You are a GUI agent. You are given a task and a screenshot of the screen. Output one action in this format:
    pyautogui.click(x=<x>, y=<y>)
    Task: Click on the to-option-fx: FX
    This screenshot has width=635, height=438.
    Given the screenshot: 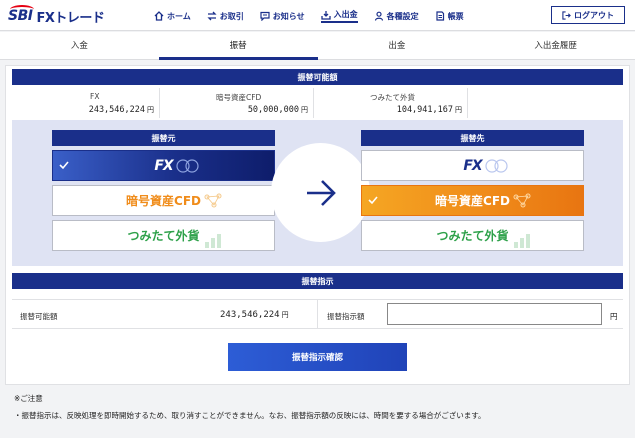 What is the action you would take?
    pyautogui.click(x=472, y=165)
    